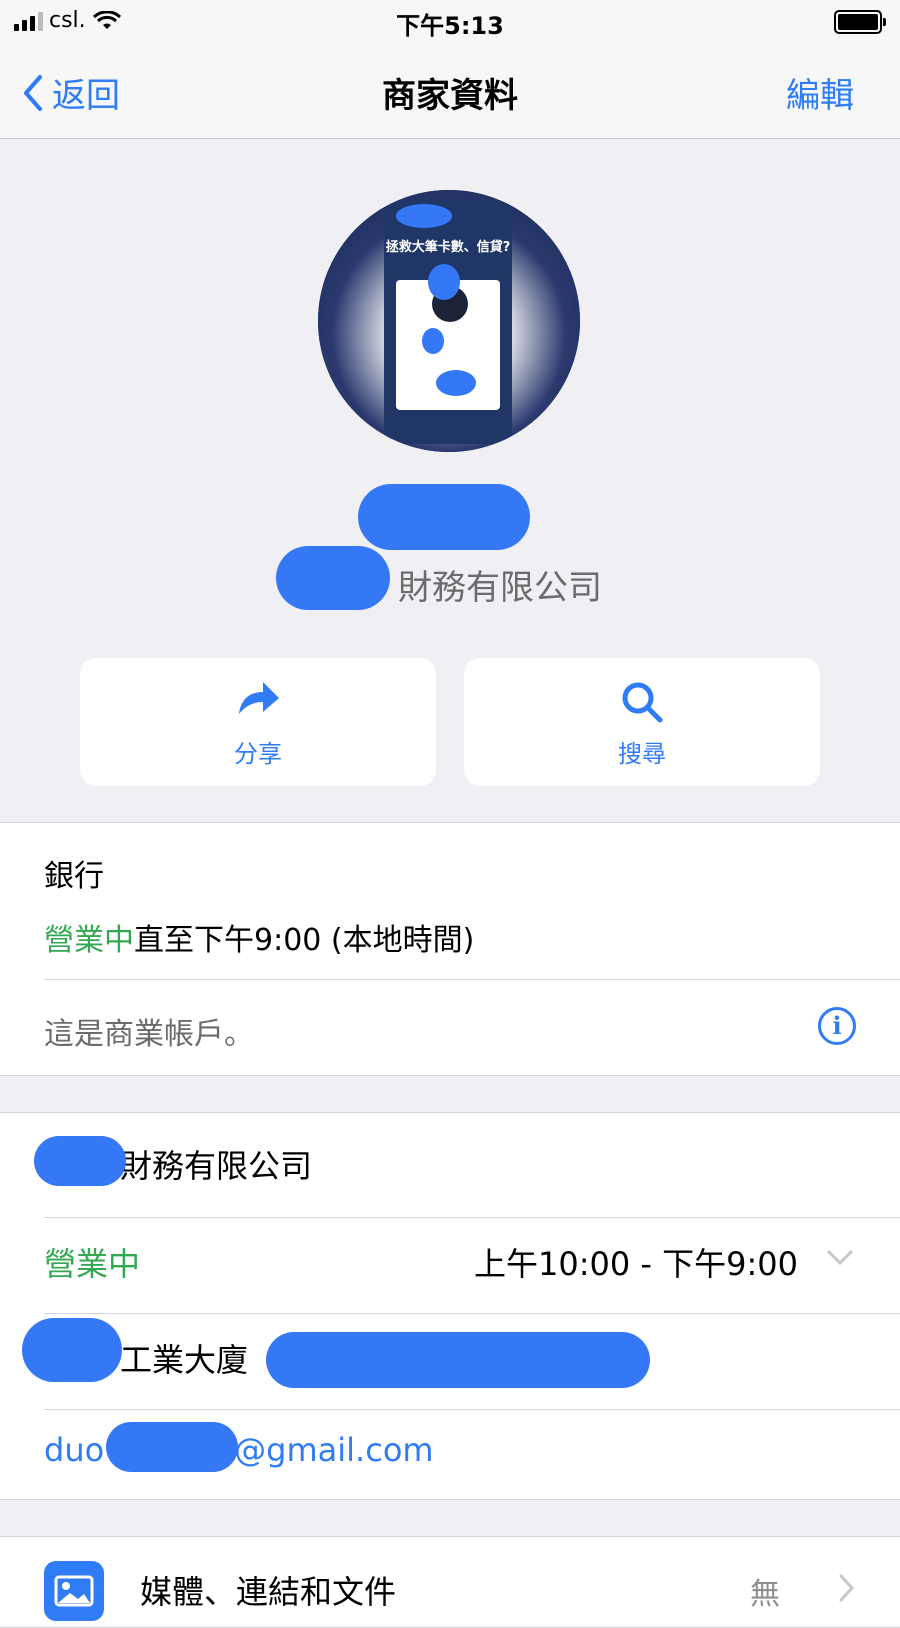  I want to click on hours-row: 營業中 上午10:00 - 下午9:00, so click(472, 1262).